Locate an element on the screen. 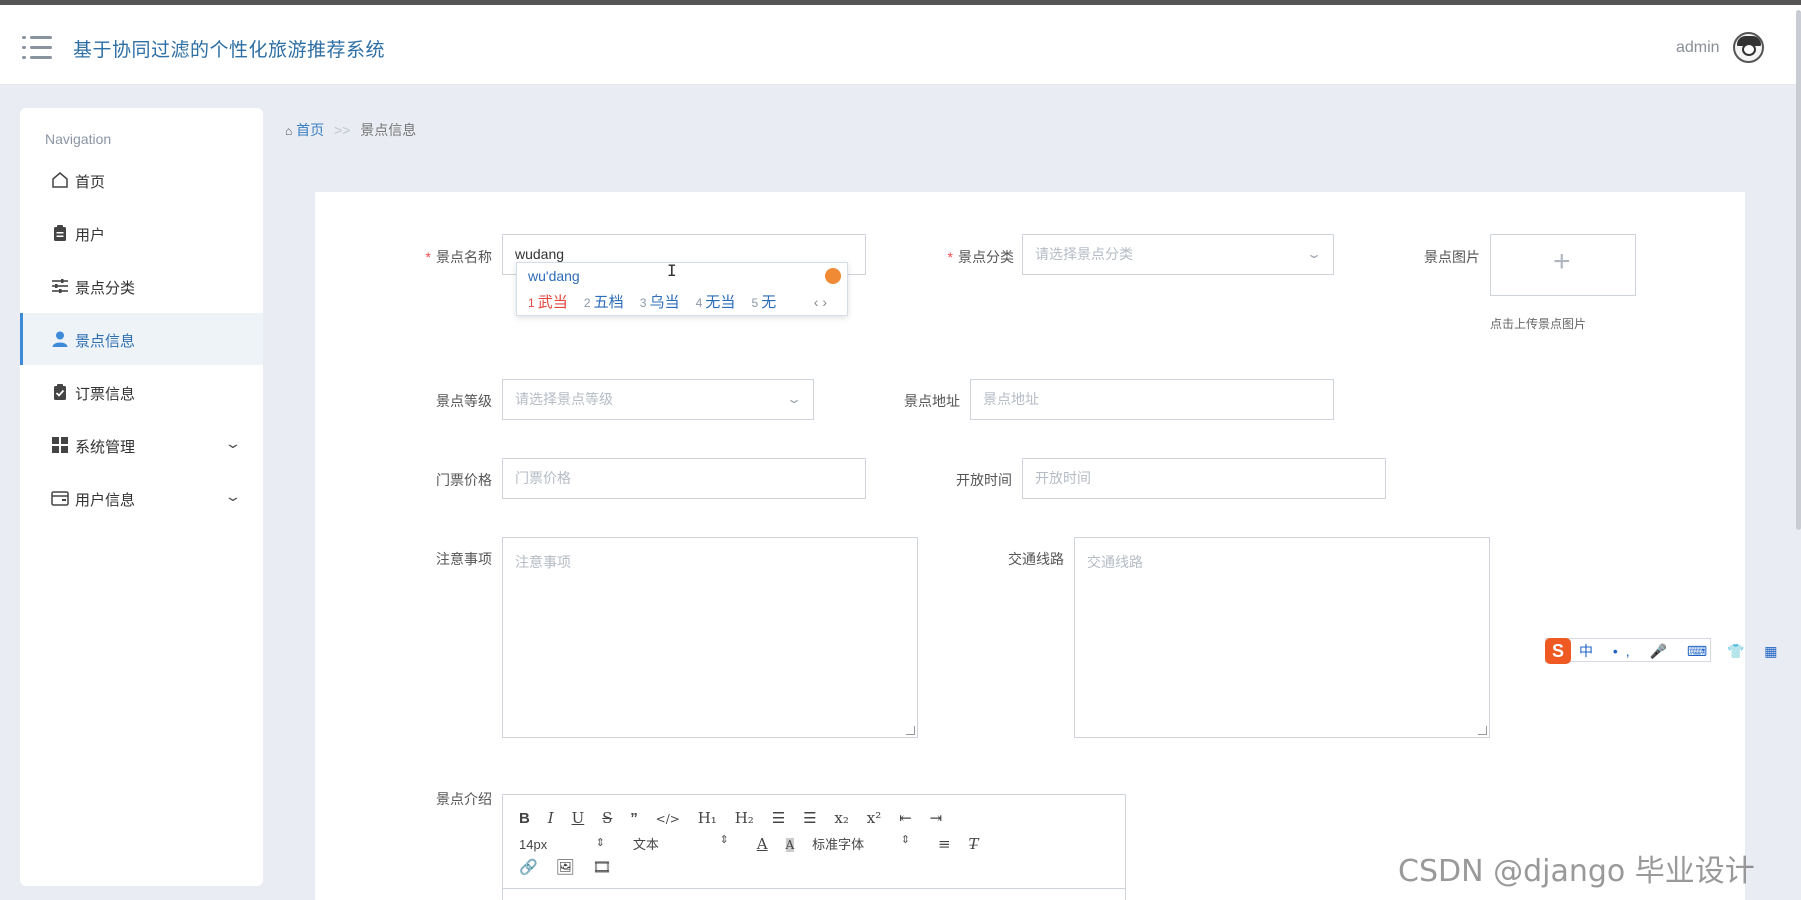 Image resolution: width=1801 pixels, height=900 pixels. ime-candidate: 2 五档 is located at coordinates (604, 302).